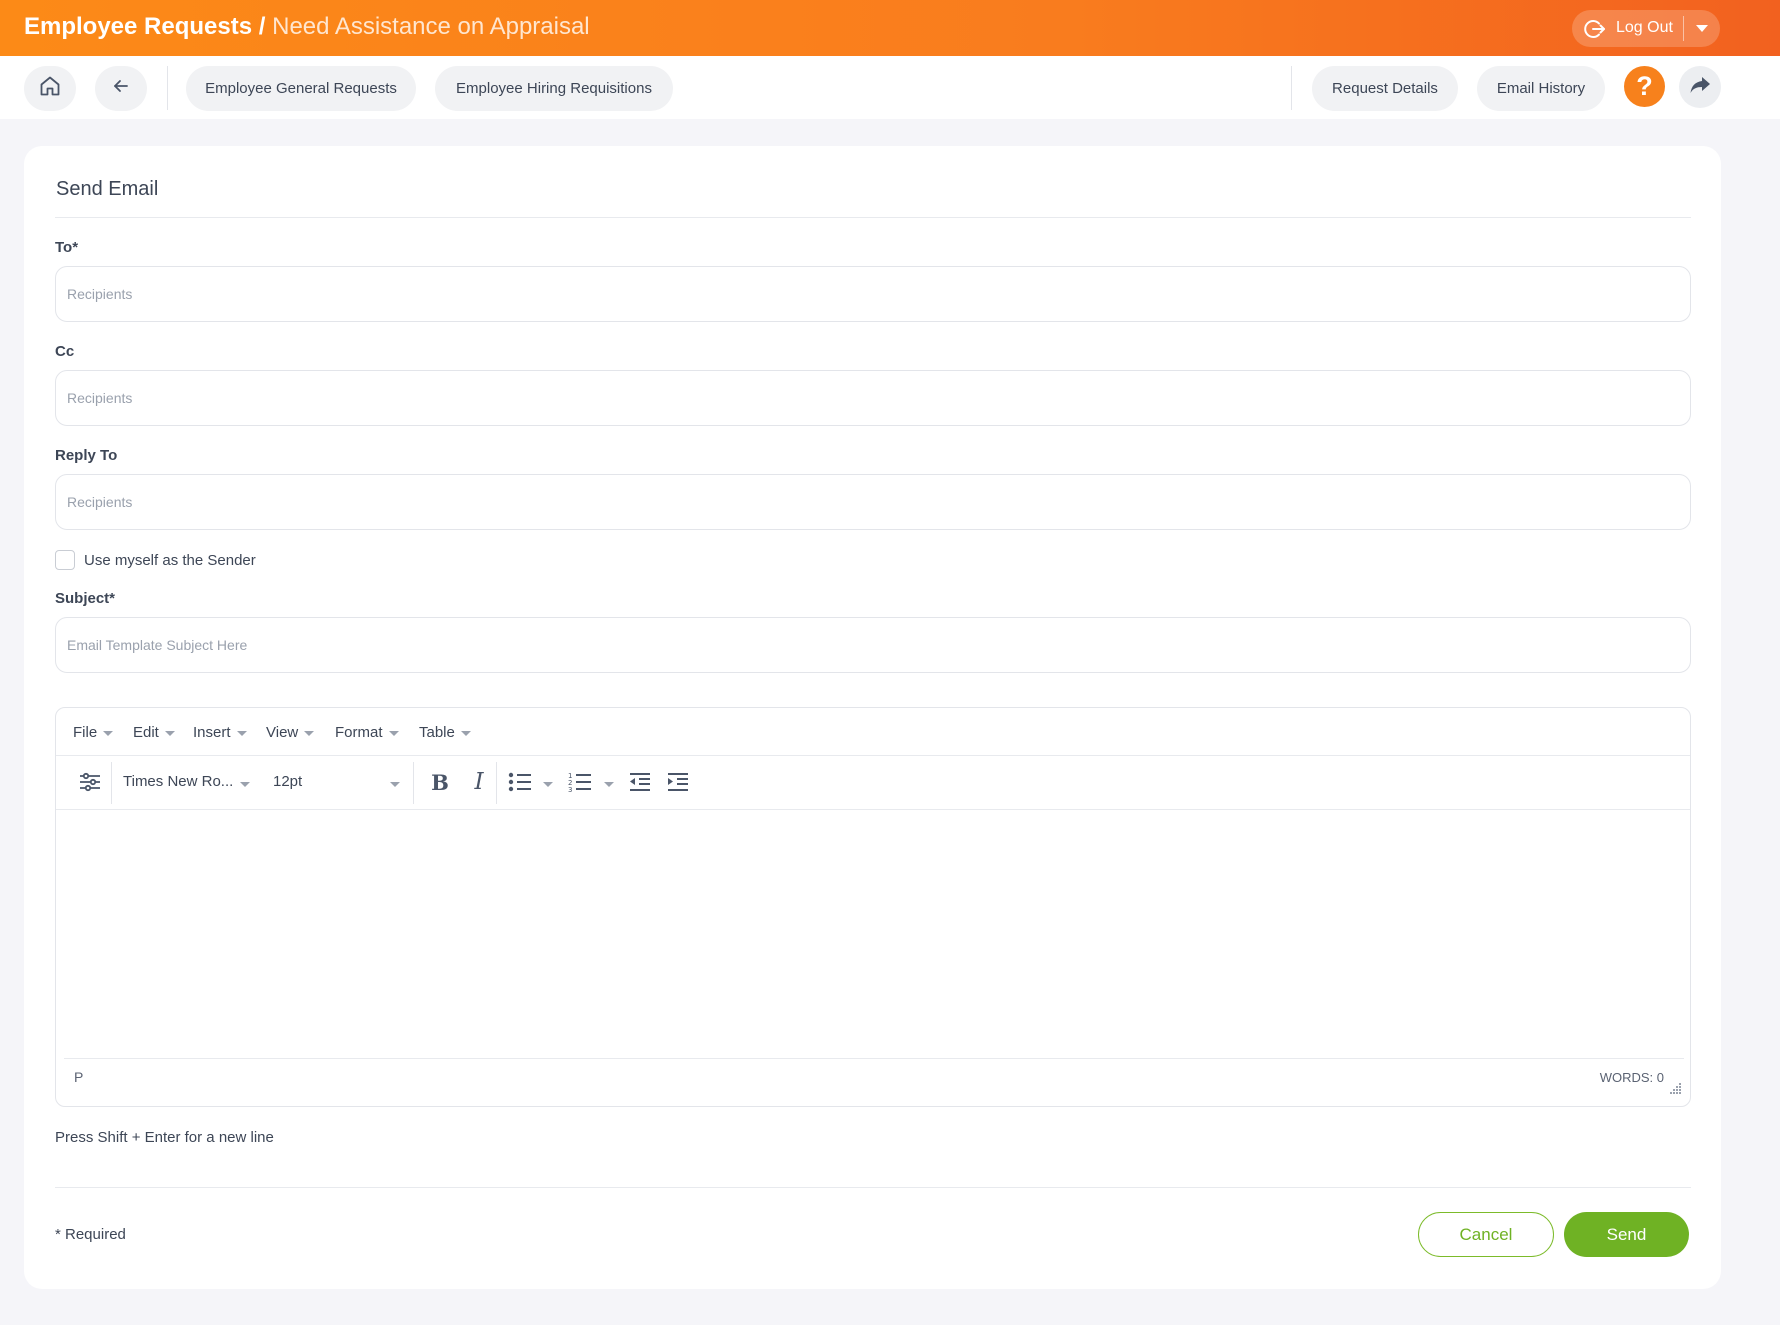 This screenshot has width=1780, height=1325. I want to click on page-subtitle: Need Assistance on Appraisal, so click(431, 26).